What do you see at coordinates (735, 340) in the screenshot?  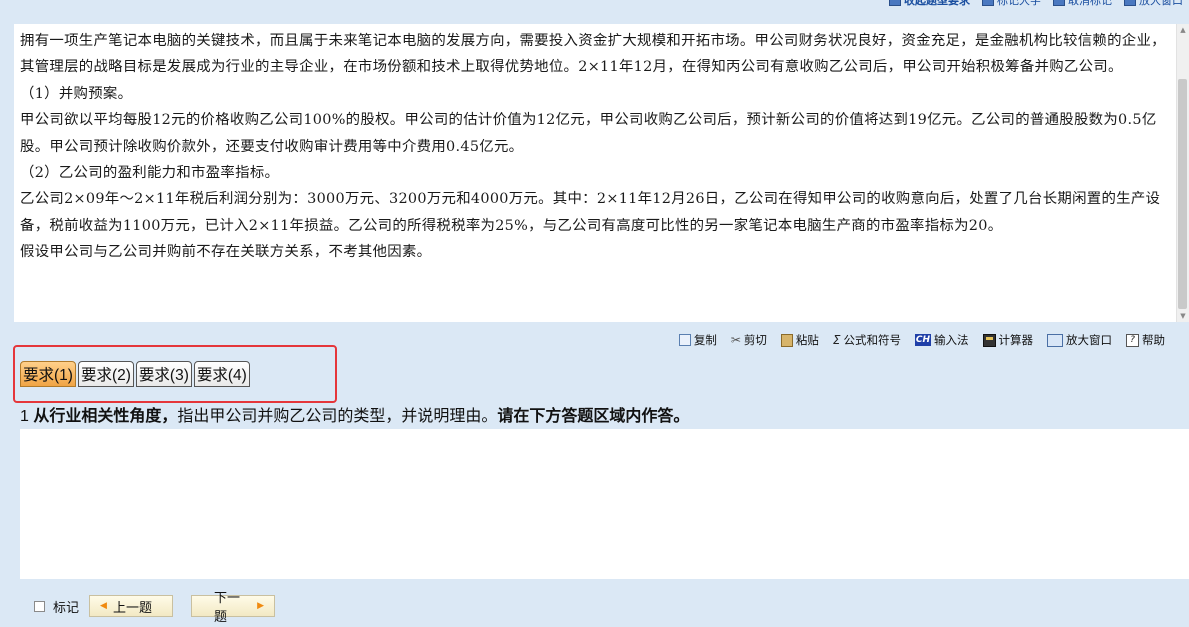 I see `scissors-icon: ✂` at bounding box center [735, 340].